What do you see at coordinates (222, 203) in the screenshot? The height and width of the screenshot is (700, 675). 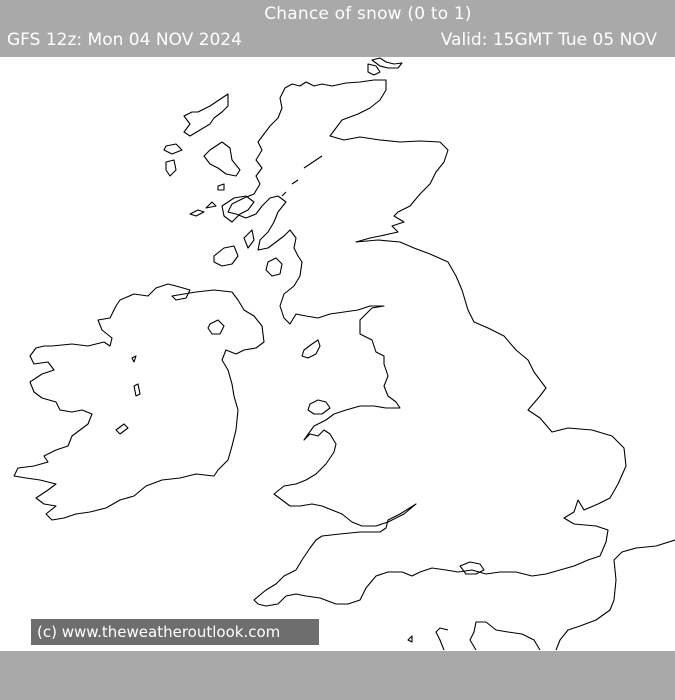 I see `coastline-inner-hebrides` at bounding box center [222, 203].